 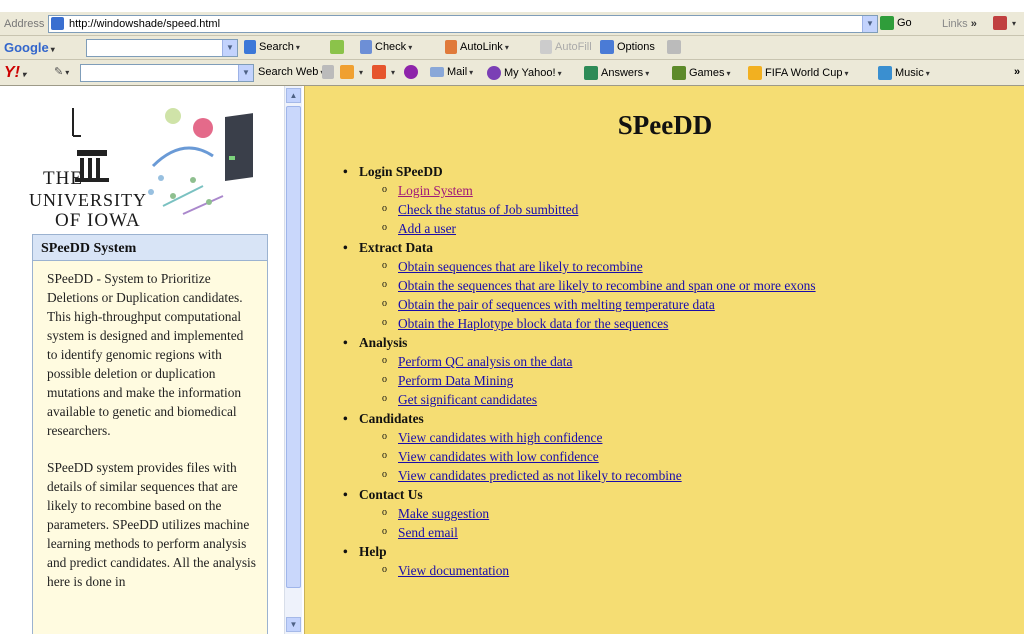 I want to click on spell-check-button: Check ▾, so click(x=386, y=47).